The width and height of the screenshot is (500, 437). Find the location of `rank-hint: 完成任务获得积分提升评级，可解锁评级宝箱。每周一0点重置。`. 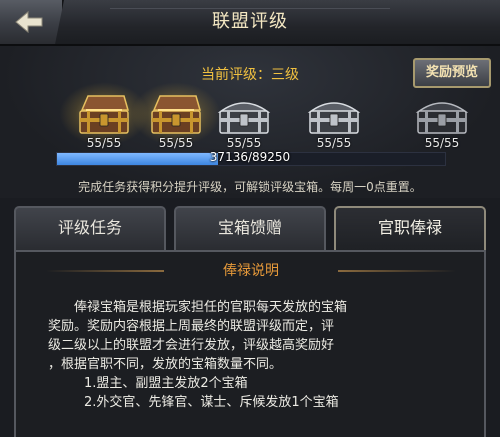

rank-hint: 完成任务获得积分提升评级，可解锁评级宝箱。每周一0点重置。 is located at coordinates (250, 187).